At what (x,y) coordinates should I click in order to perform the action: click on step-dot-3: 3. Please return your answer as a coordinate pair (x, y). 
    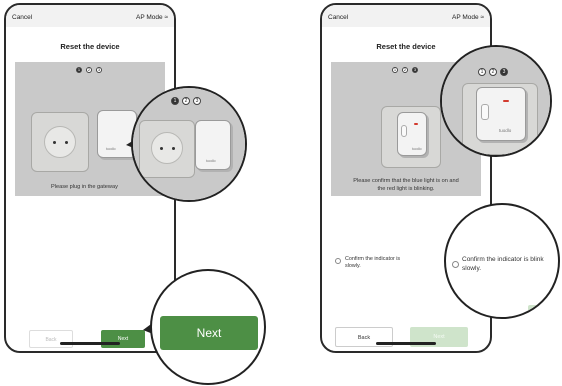
    Looking at the image, I should click on (415, 70).